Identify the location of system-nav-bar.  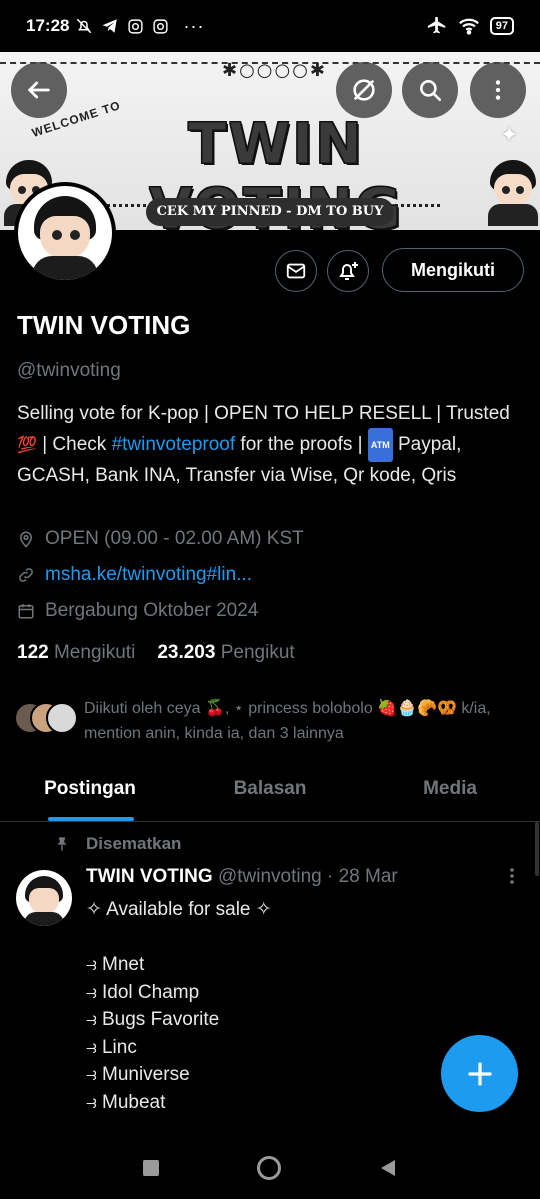
(270, 1167).